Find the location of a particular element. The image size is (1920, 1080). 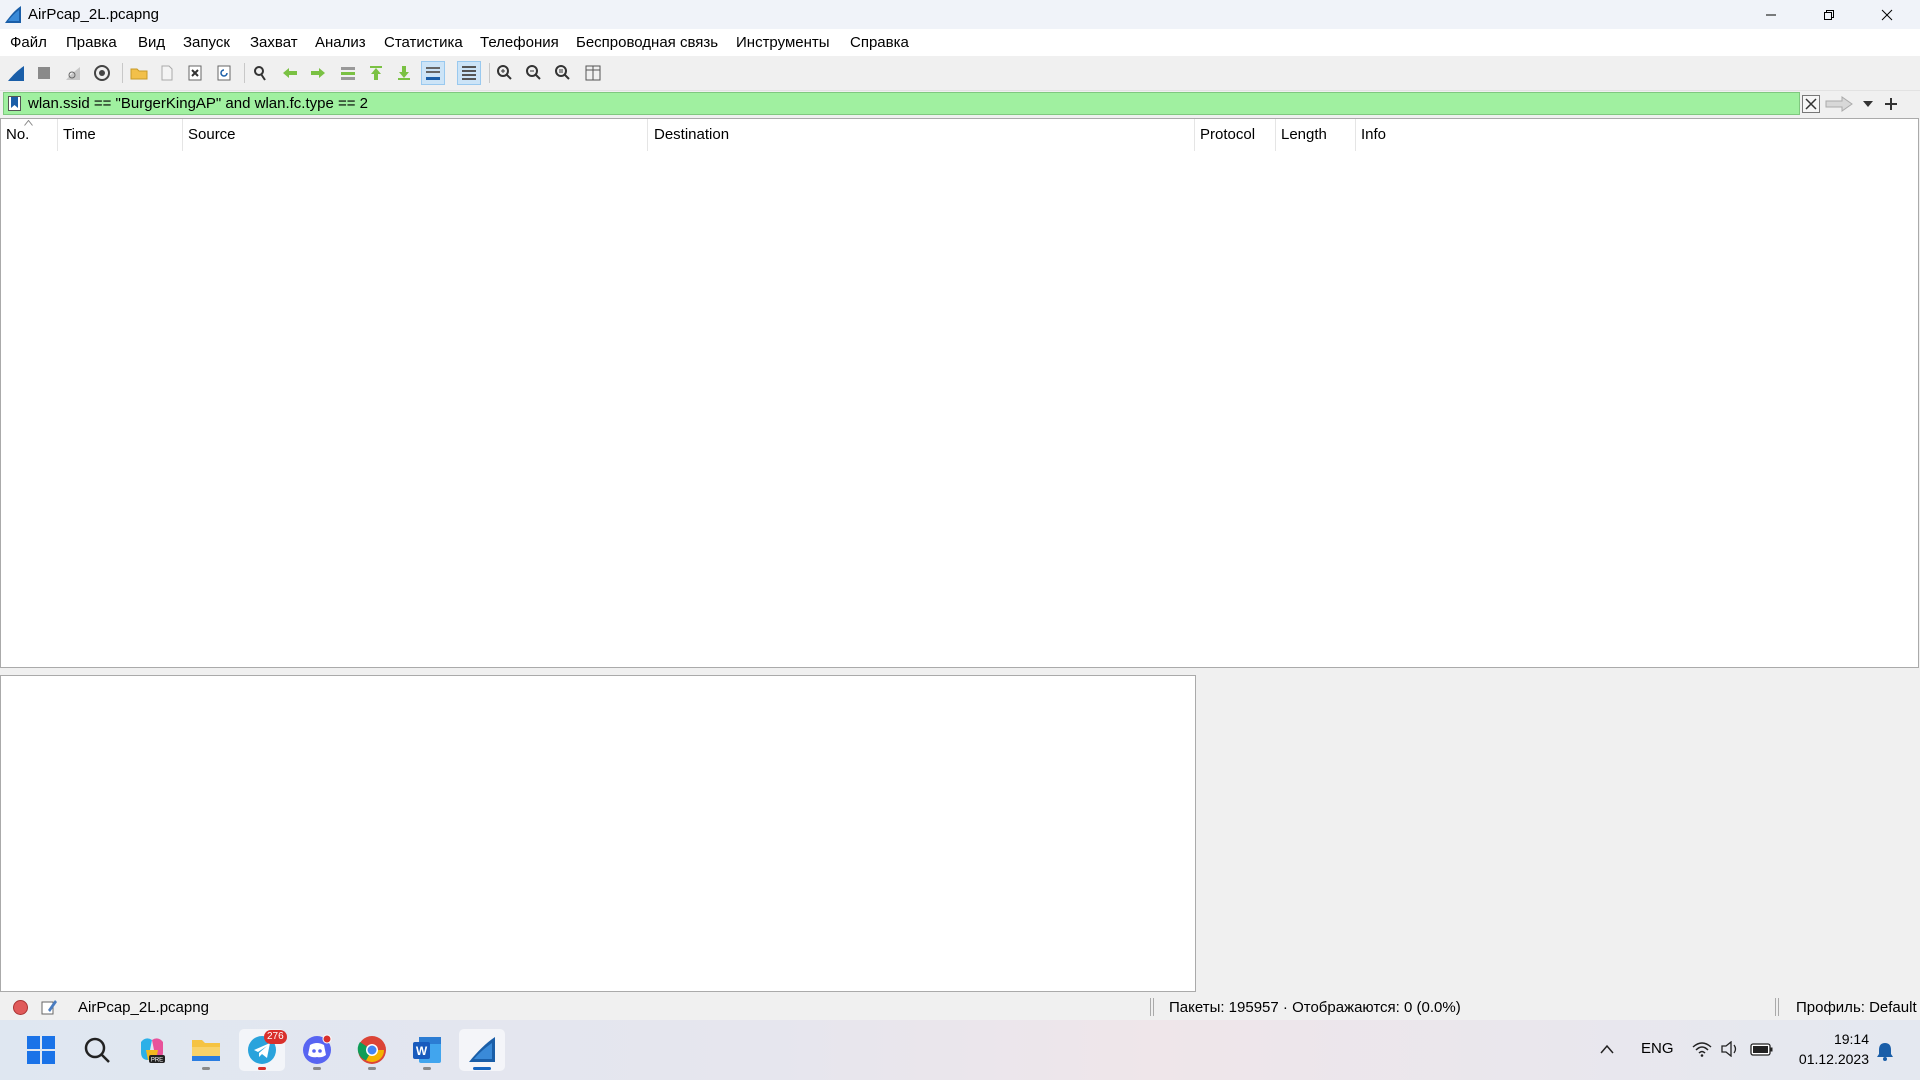

taskbar: PRE 276 W ENG 19:14 01.12.2023 is located at coordinates (960, 1050).